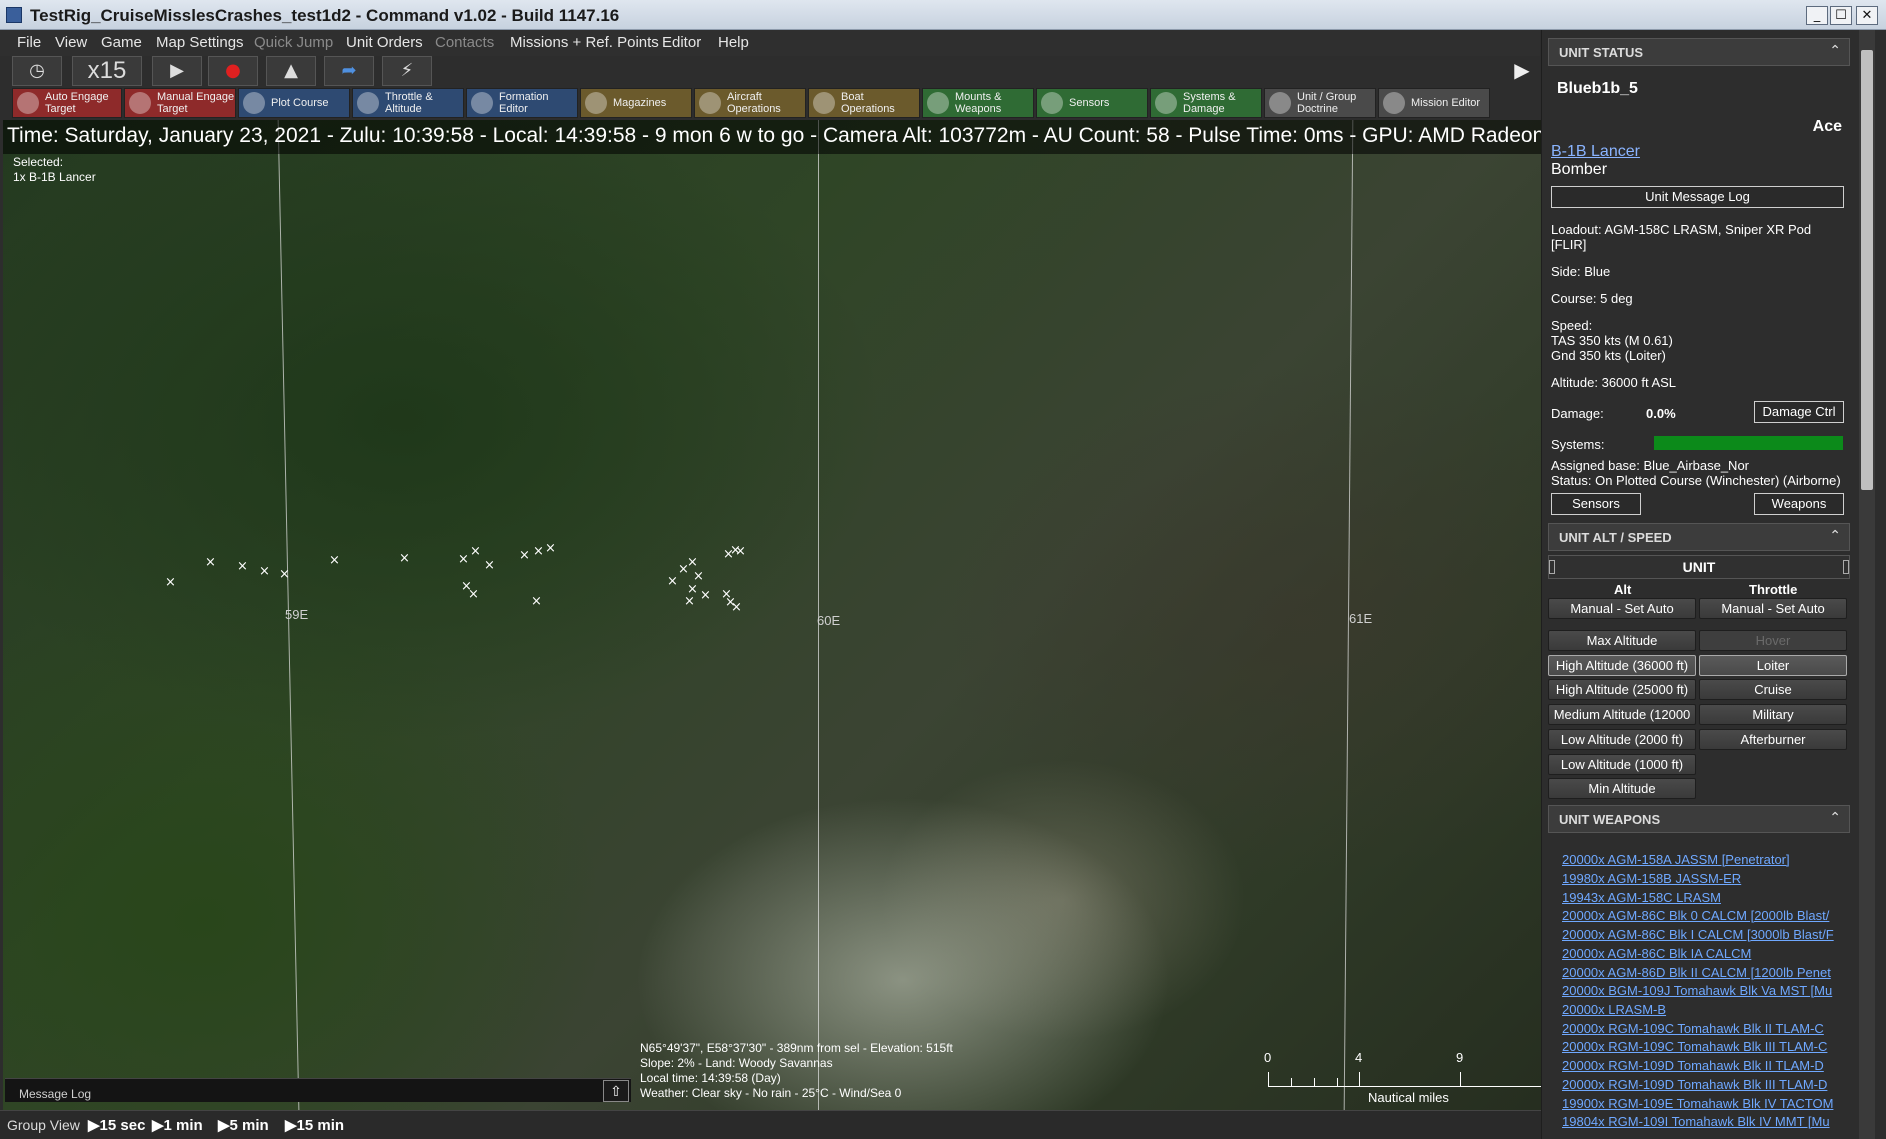 This screenshot has height=1139, width=1886. What do you see at coordinates (1773, 640) in the screenshot?
I see `throttle-hover-button: Hover` at bounding box center [1773, 640].